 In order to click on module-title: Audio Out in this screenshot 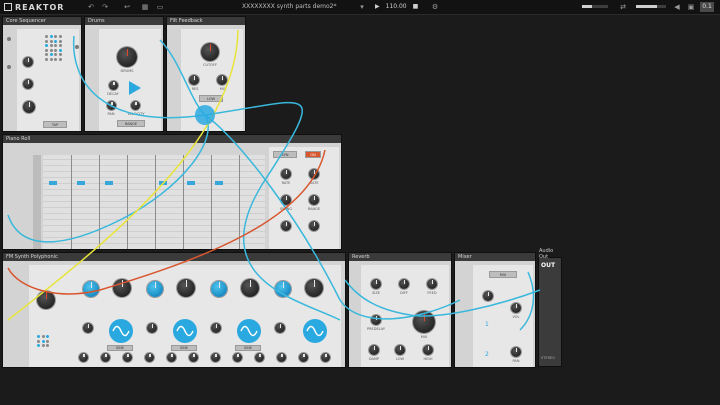, I will do `click(551, 254)`.